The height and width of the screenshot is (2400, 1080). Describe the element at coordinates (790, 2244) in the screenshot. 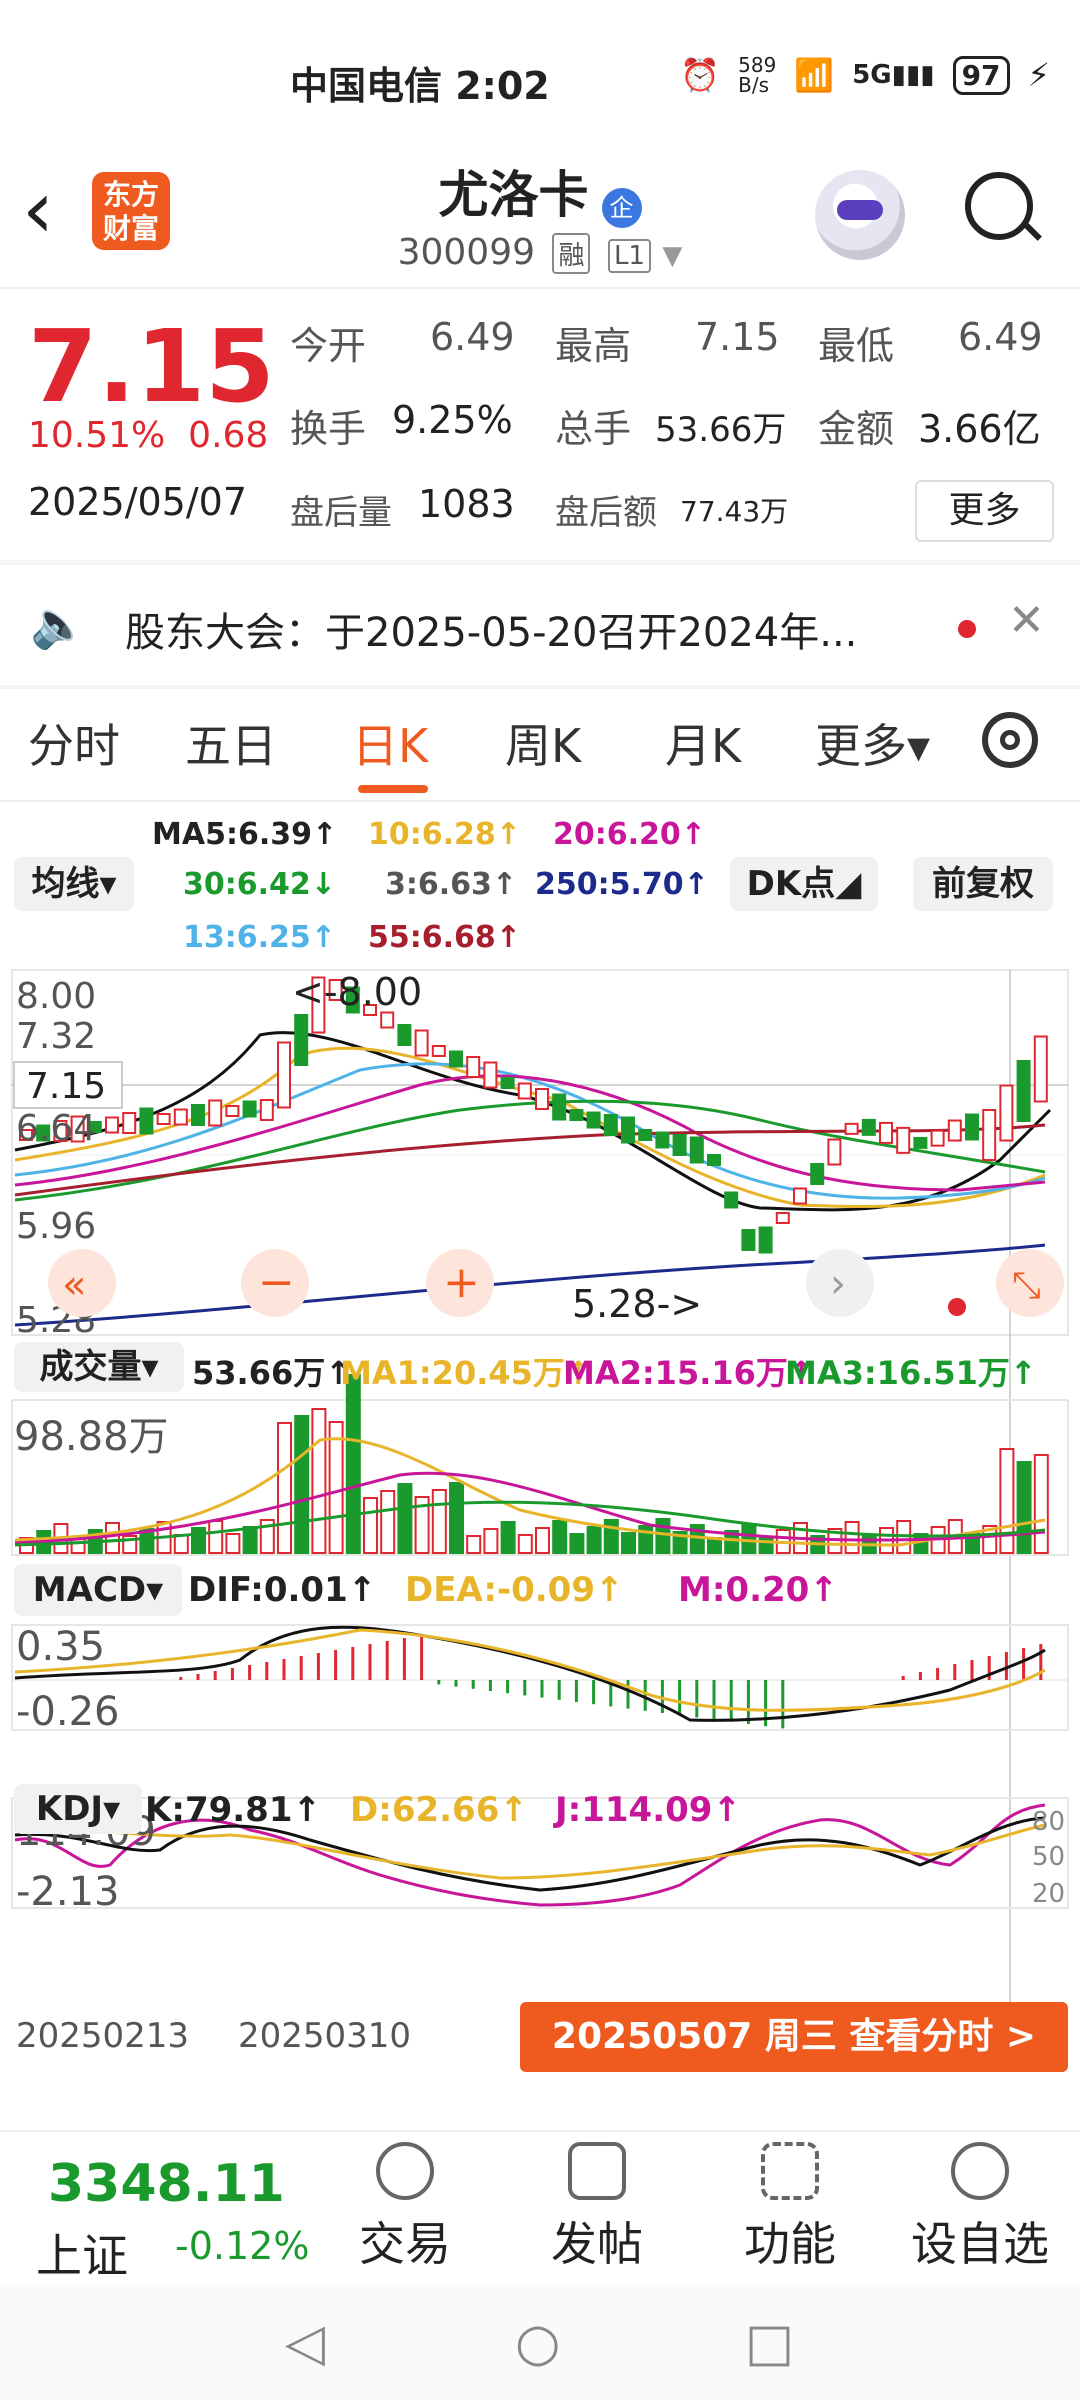

I see `function-label: 功能` at that location.